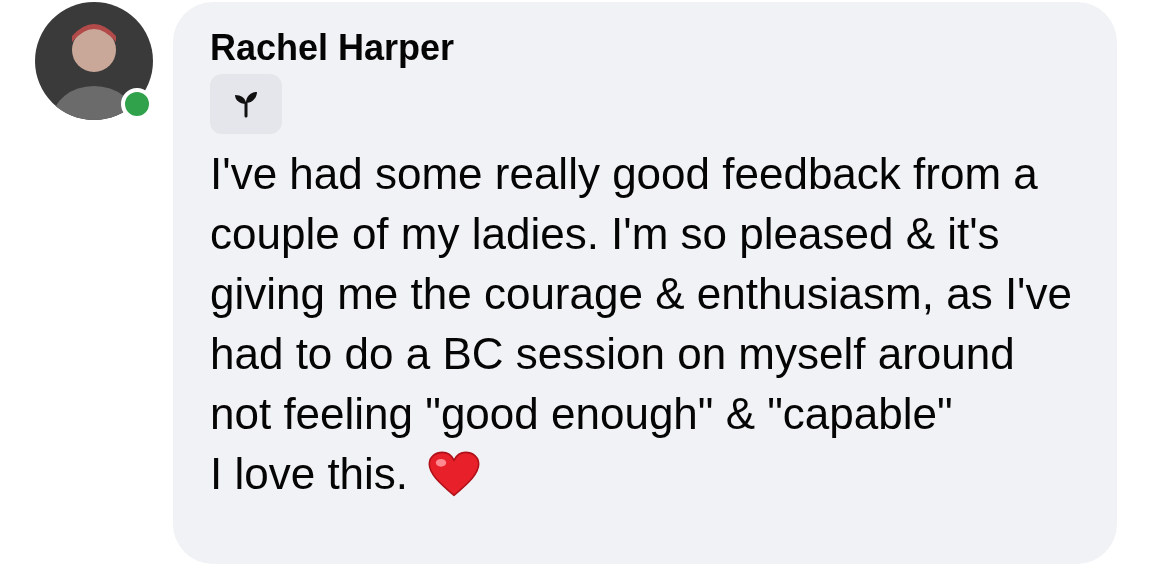 This screenshot has height=564, width=1169. Describe the element at coordinates (648, 48) in the screenshot. I see `author-name: Rachel Harper` at that location.